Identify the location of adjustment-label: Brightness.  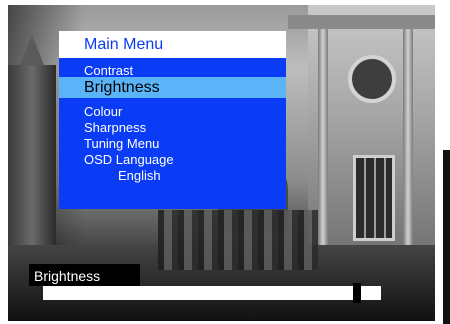
(67, 276).